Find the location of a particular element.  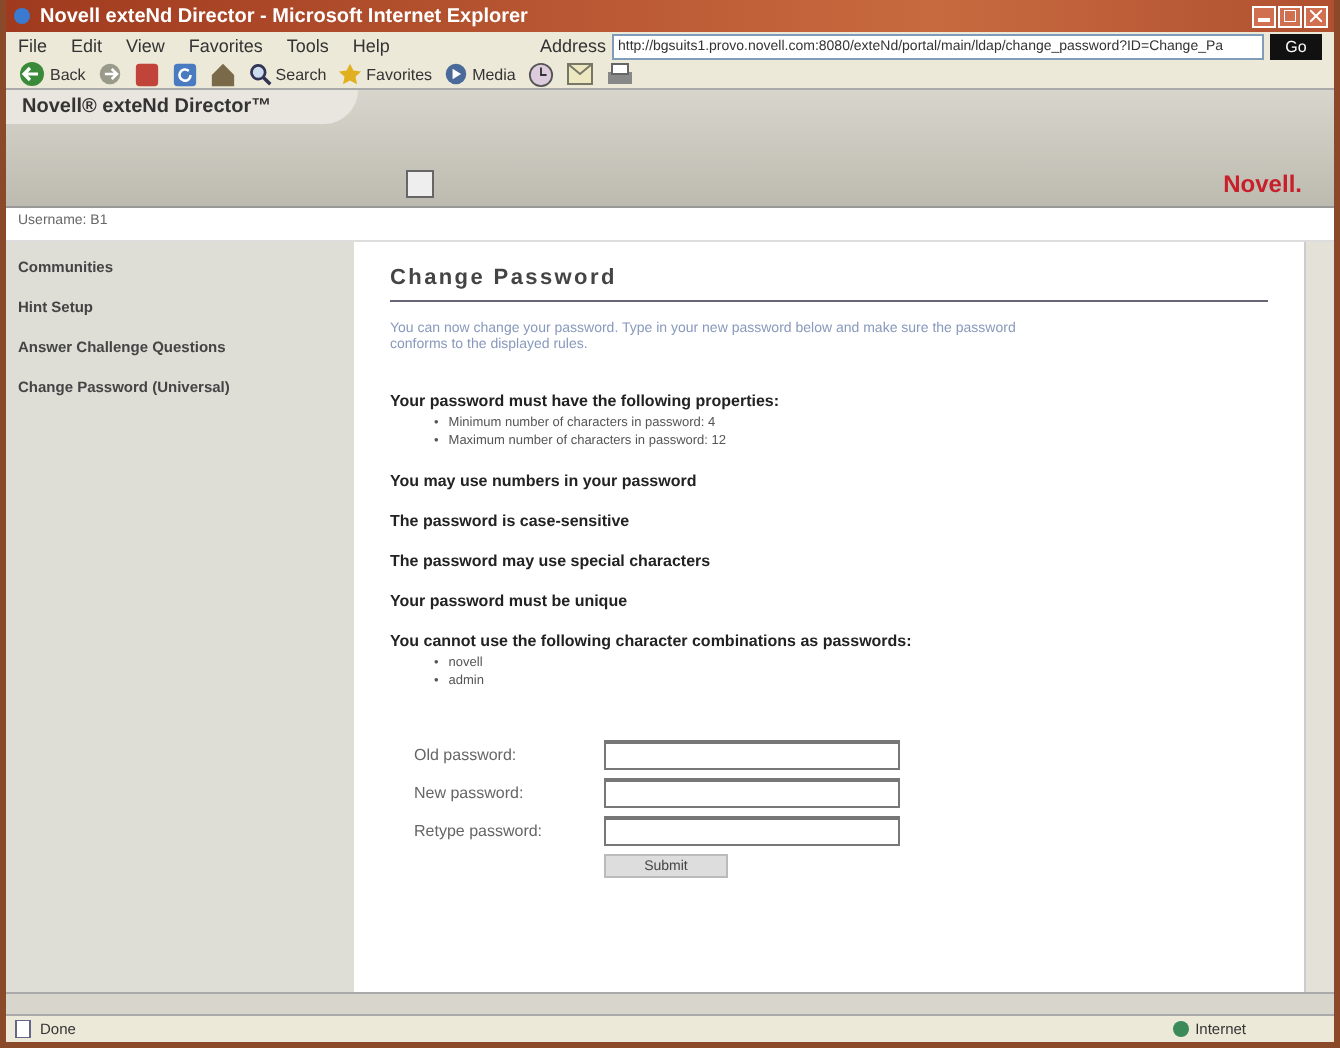

menu-item: File is located at coordinates (33, 46).